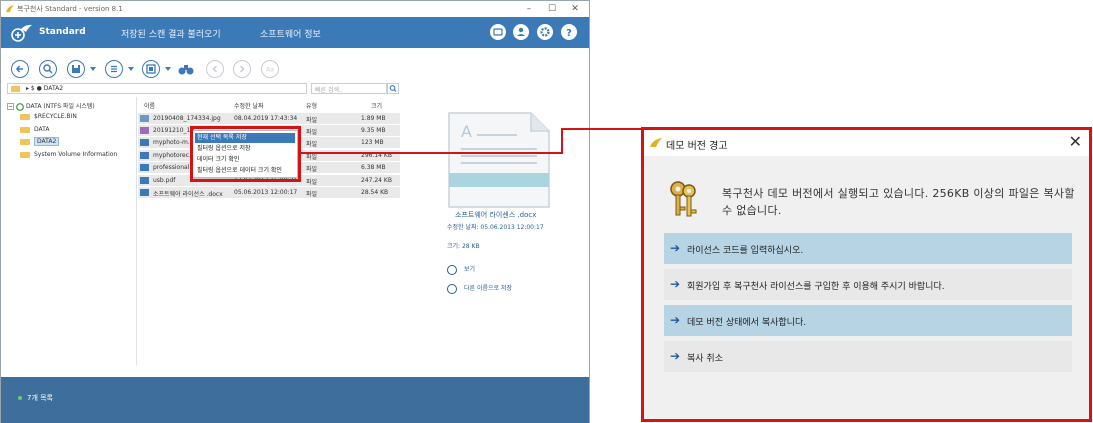  What do you see at coordinates (373, 130) in the screenshot?
I see `file-size: 9.35 MB` at bounding box center [373, 130].